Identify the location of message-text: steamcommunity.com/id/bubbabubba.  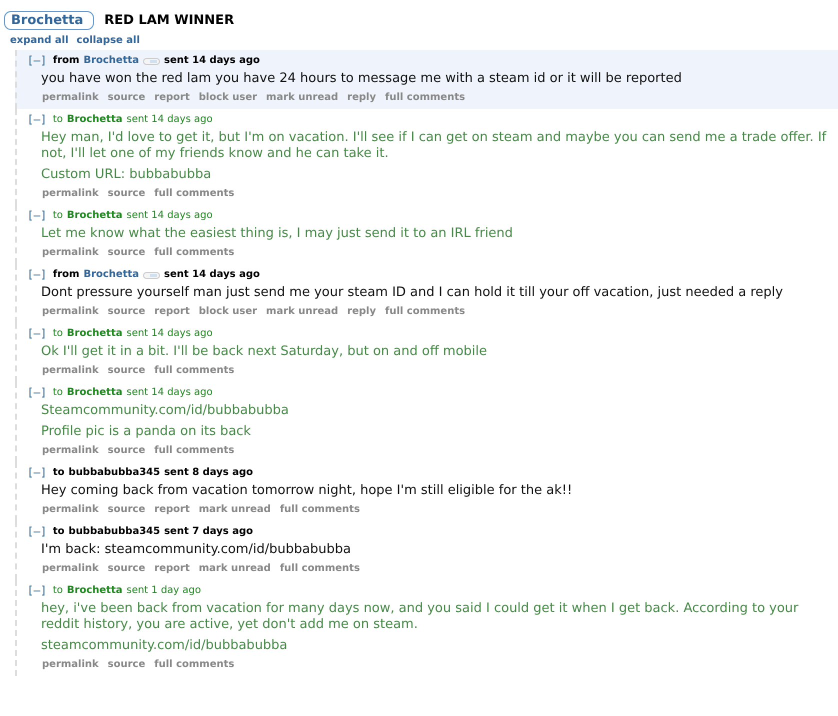
(164, 646).